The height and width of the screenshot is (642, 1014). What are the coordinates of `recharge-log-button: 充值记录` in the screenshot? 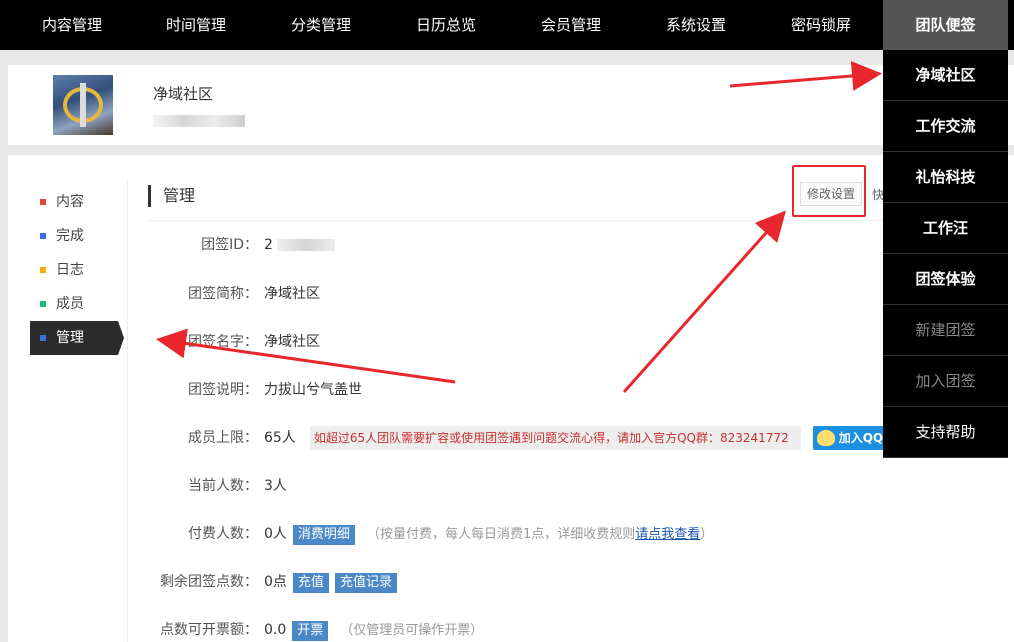 It's located at (365, 583).